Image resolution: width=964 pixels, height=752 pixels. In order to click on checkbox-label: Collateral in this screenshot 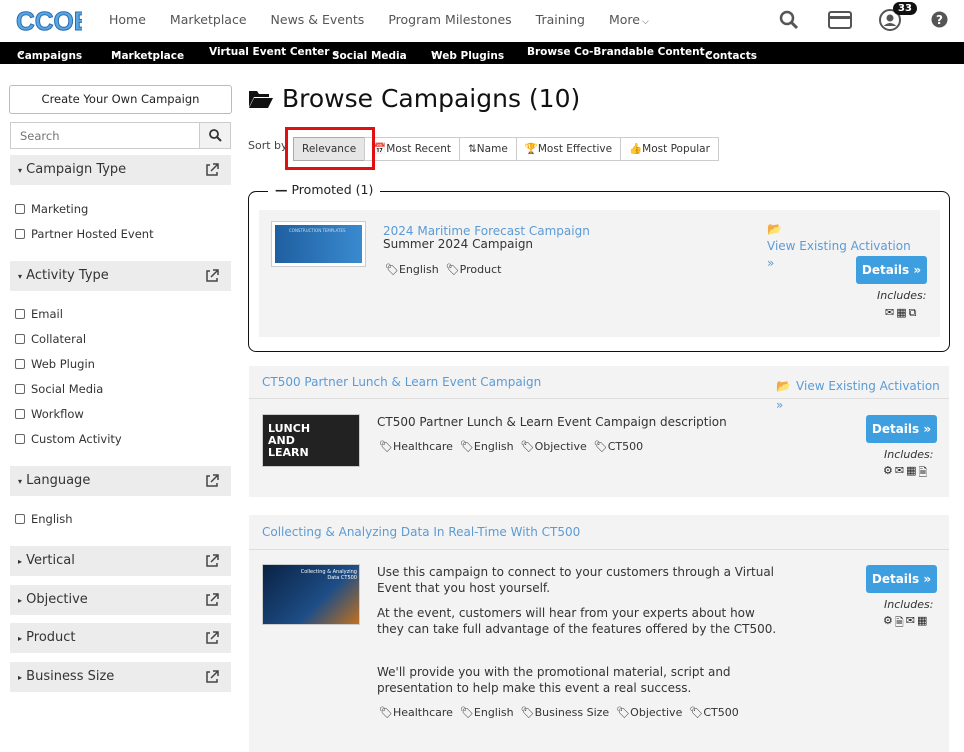, I will do `click(59, 339)`.